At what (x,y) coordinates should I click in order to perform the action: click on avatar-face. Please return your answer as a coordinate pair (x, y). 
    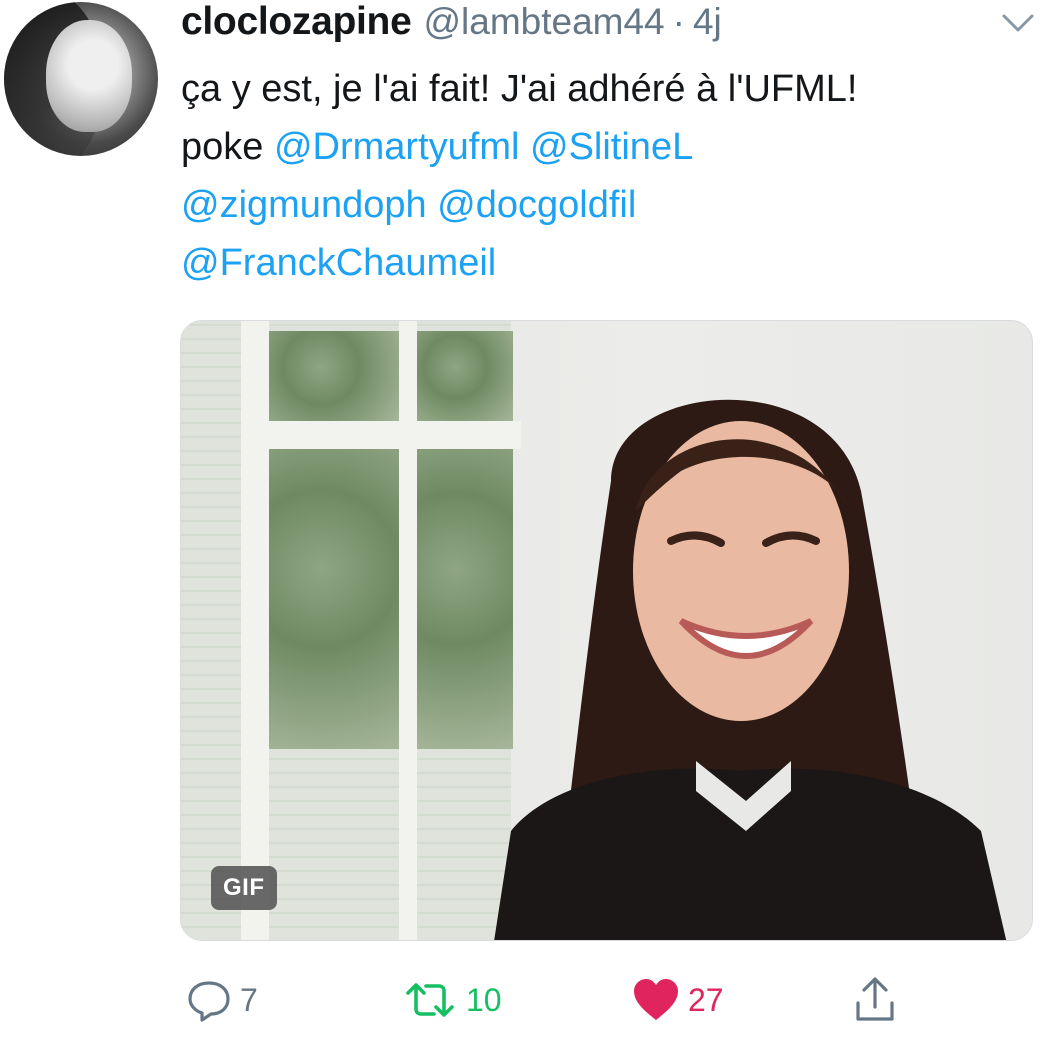
    Looking at the image, I should click on (89, 76).